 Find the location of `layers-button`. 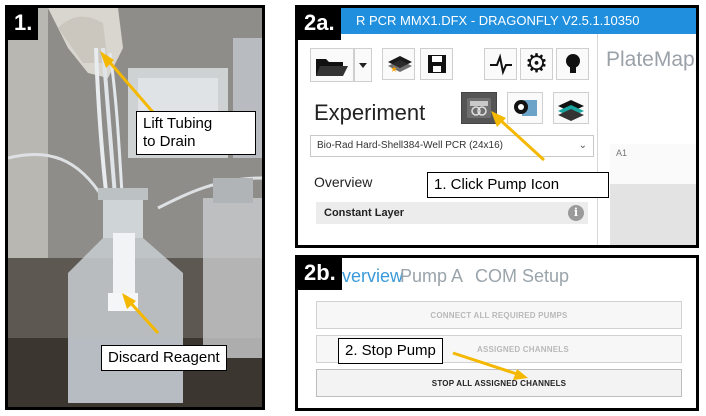

layers-button is located at coordinates (571, 108).